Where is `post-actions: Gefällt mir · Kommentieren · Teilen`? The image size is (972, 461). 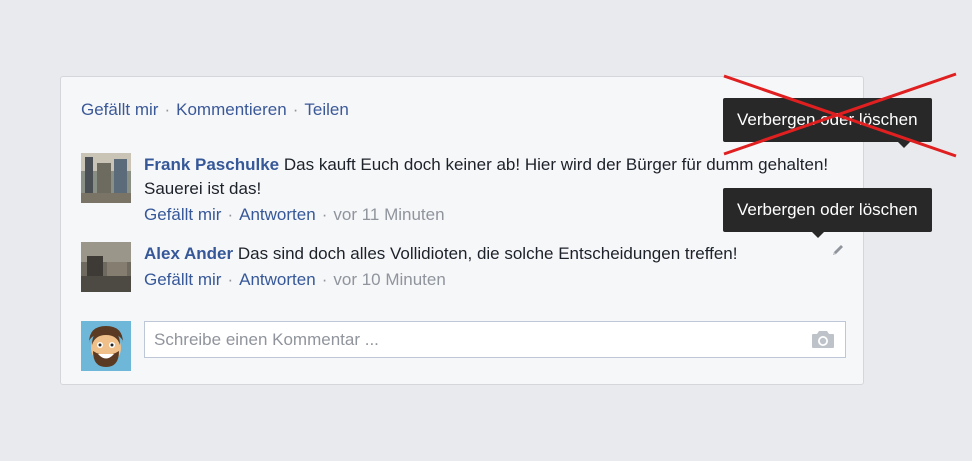
post-actions: Gefällt mir · Kommentieren · Teilen is located at coordinates (215, 110).